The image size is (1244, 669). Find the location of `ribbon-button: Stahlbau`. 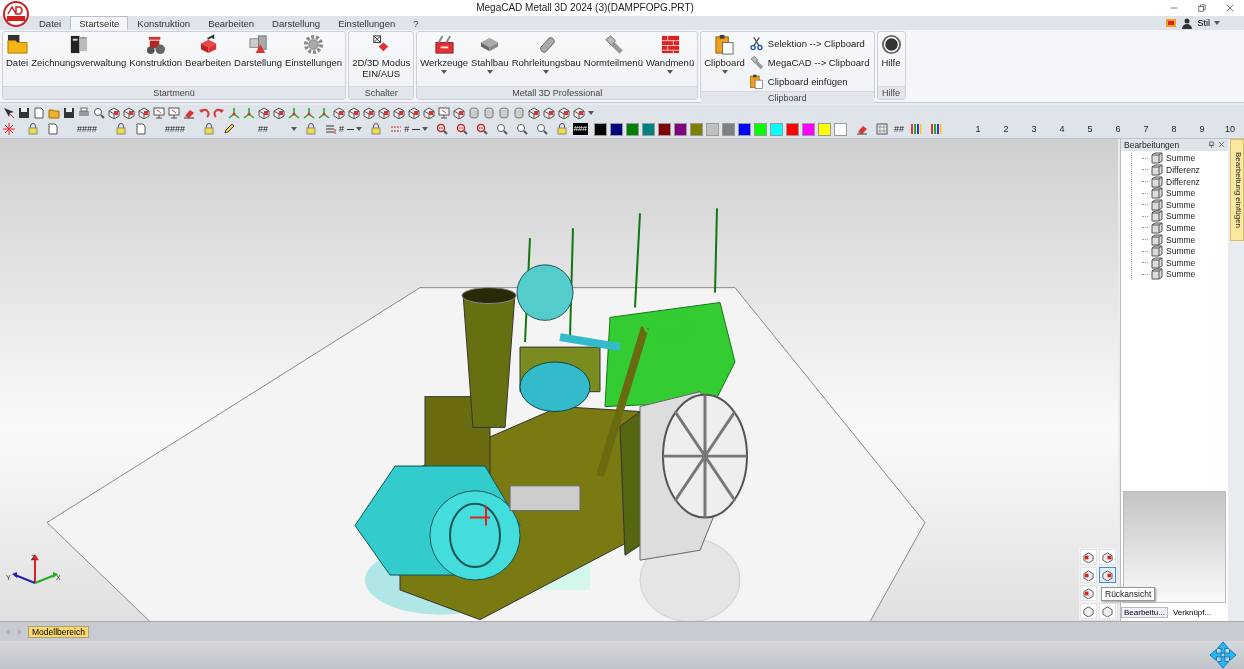

ribbon-button: Stahlbau is located at coordinates (490, 59).